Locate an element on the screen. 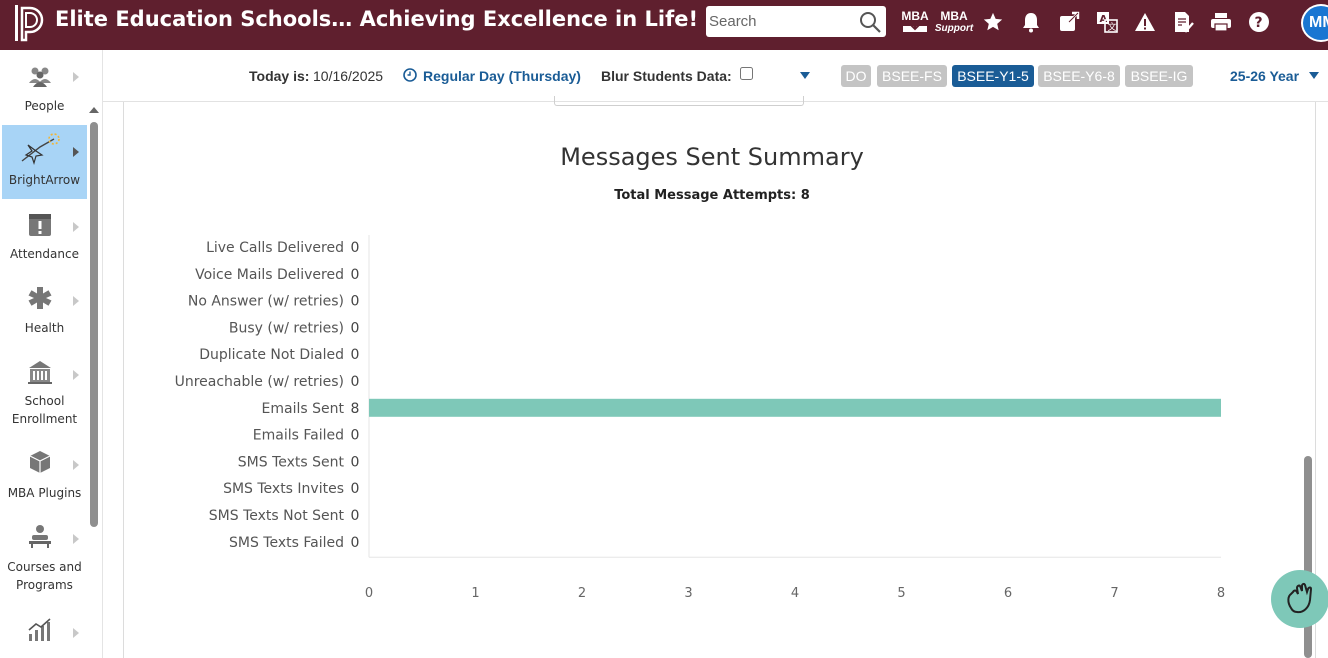 The width and height of the screenshot is (1328, 658). waving-hand-icon is located at coordinates (1300, 598).